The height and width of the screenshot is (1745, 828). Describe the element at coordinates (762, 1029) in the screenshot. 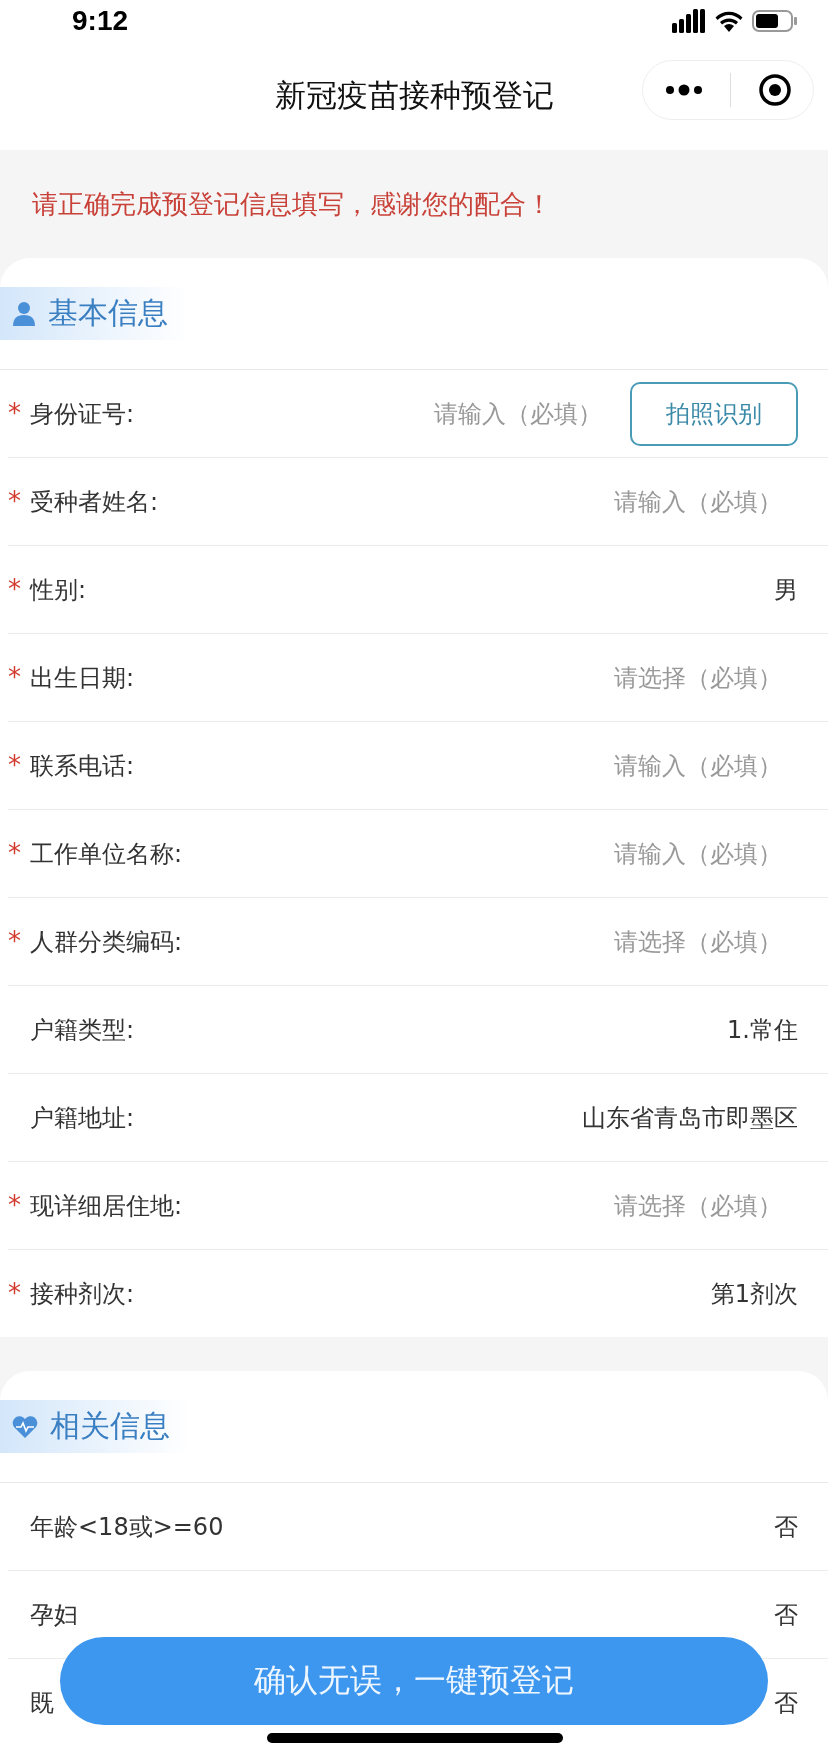

I see `field-value: 1.常住` at that location.